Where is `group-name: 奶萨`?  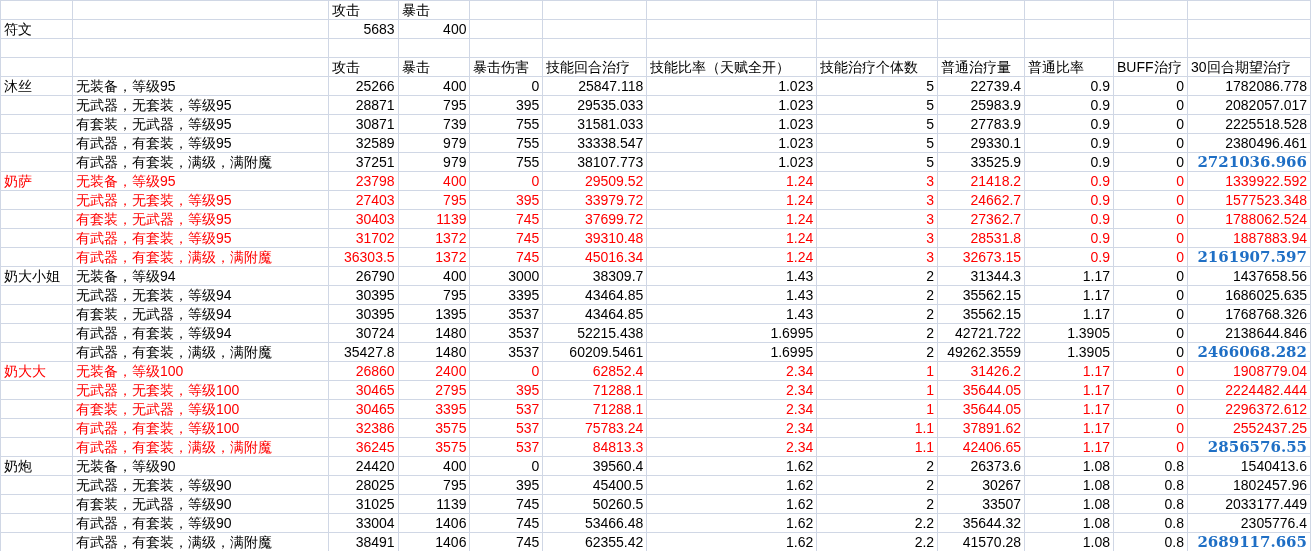 group-name: 奶萨 is located at coordinates (18, 181).